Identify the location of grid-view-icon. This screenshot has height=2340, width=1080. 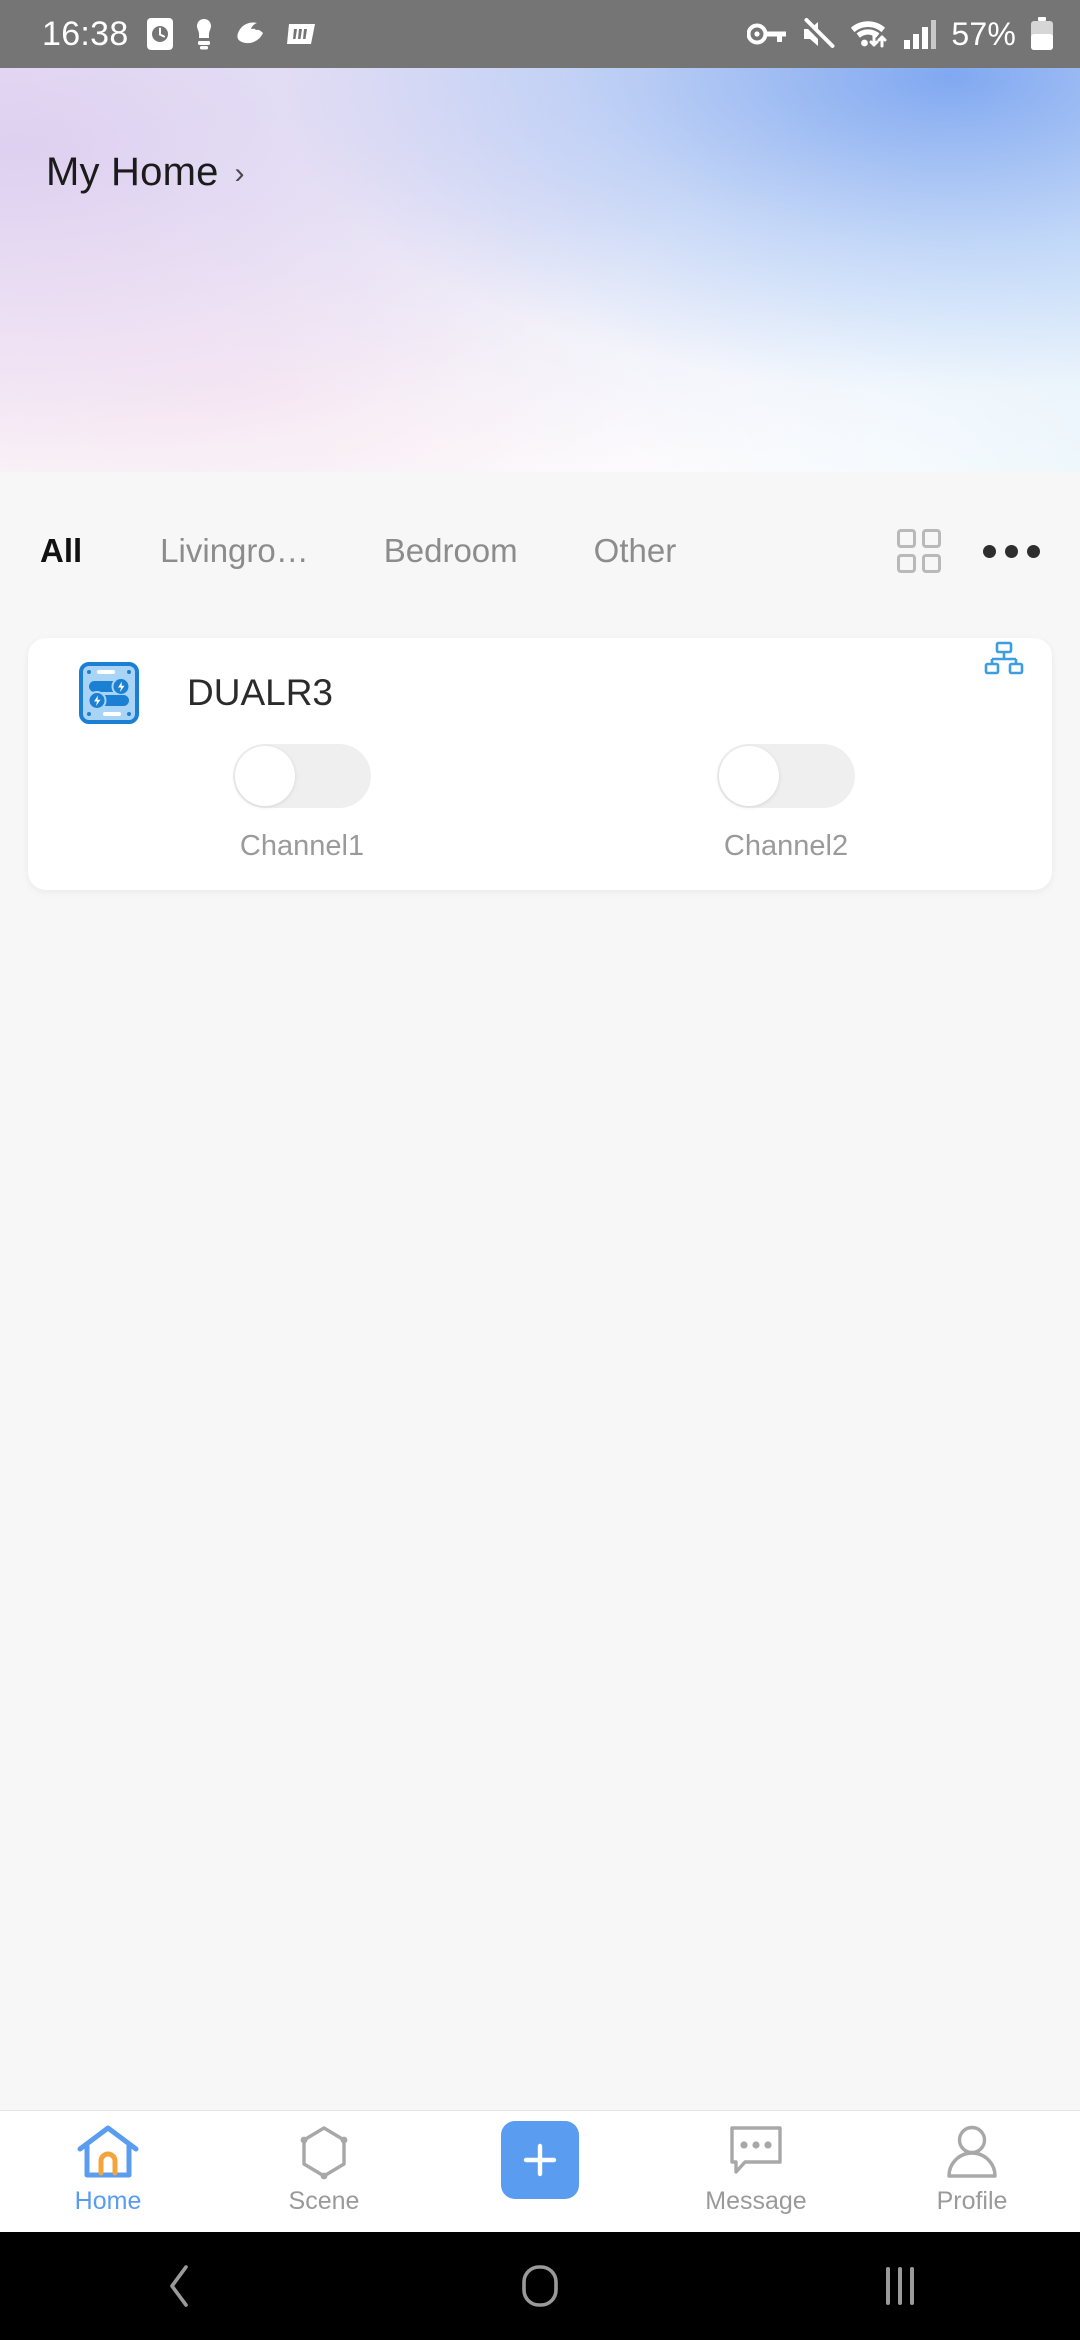
(919, 551).